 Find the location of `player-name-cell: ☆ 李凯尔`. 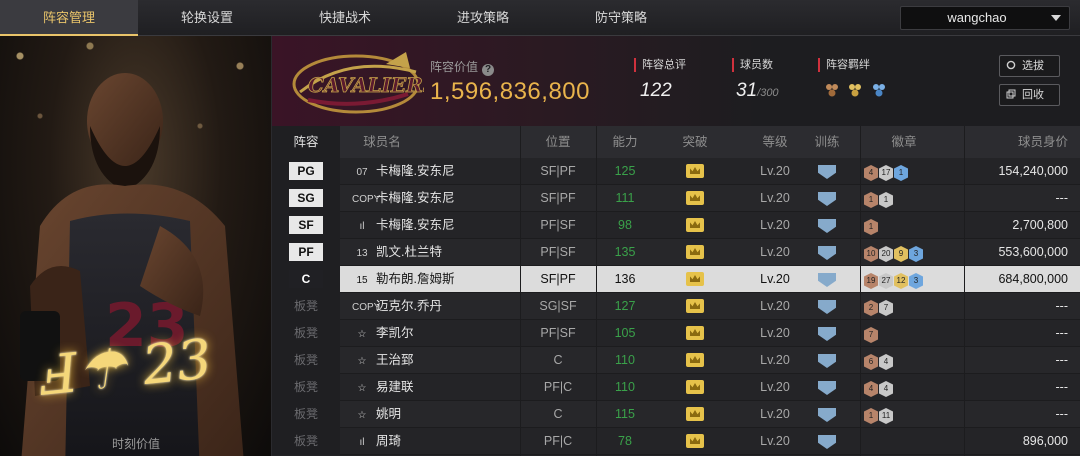

player-name-cell: ☆ 李凯尔 is located at coordinates (442, 333).